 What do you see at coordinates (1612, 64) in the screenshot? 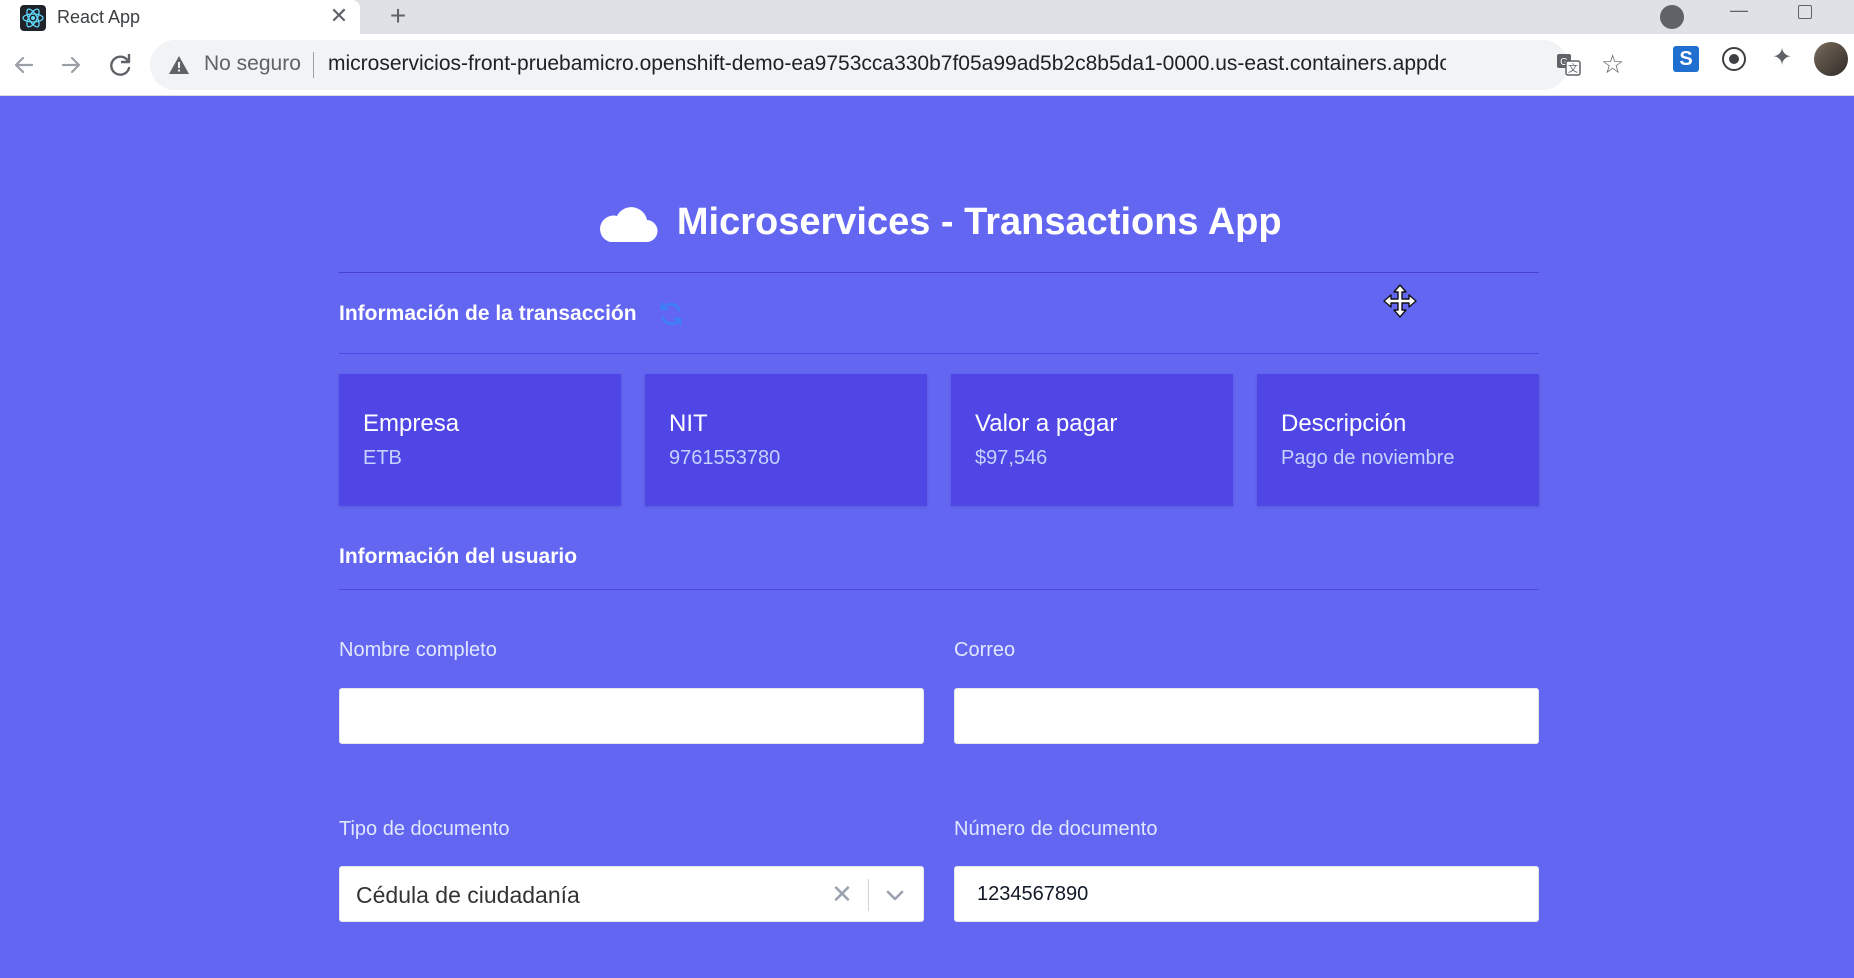
I see `star-icon: ☆` at bounding box center [1612, 64].